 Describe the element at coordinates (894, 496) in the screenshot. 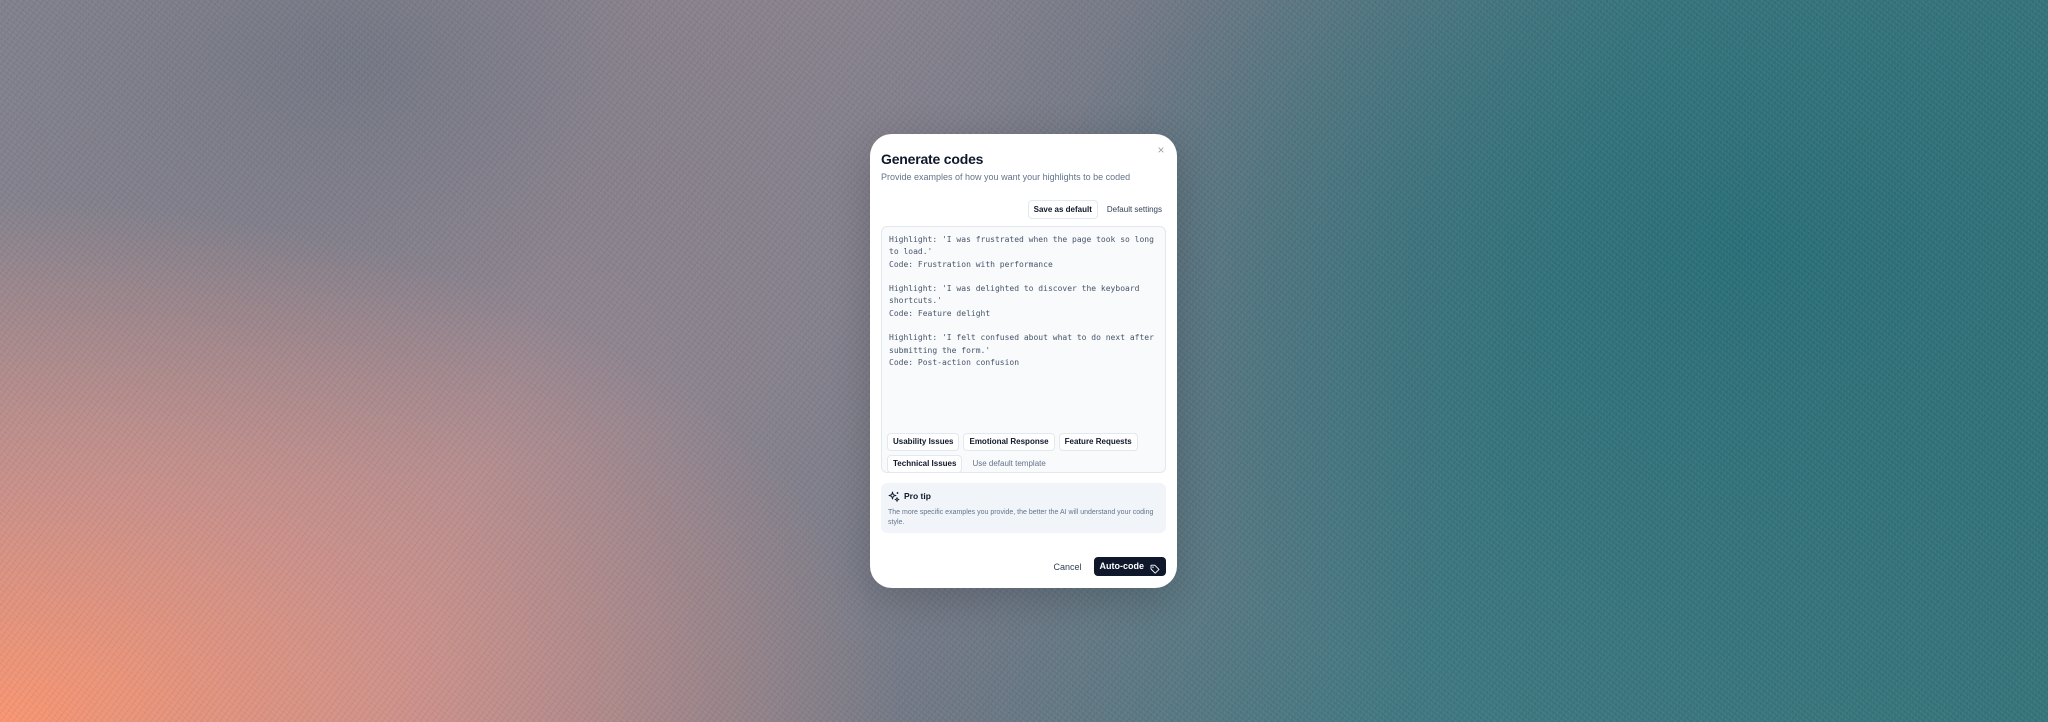

I see `sparkles-icon` at that location.